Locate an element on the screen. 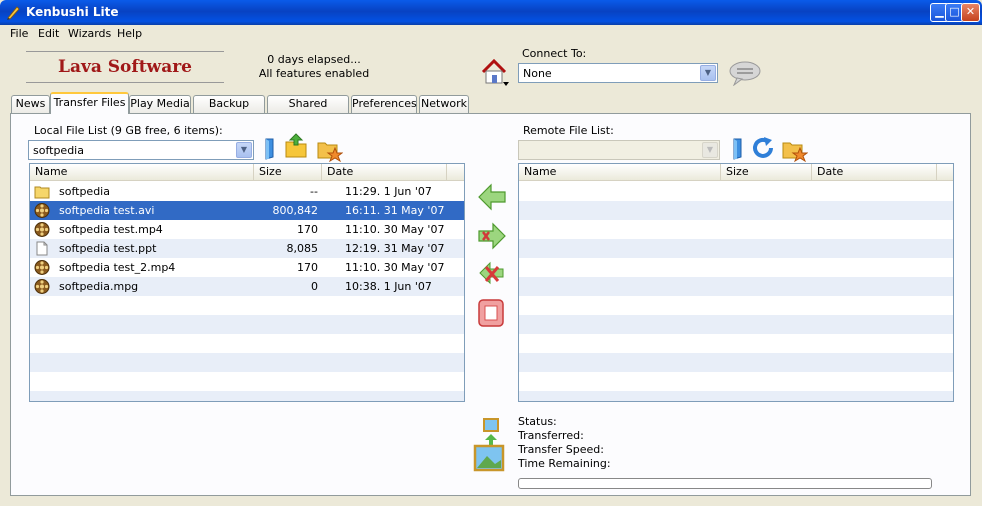 The width and height of the screenshot is (982, 506). tab-play-media: Play Media is located at coordinates (160, 104).